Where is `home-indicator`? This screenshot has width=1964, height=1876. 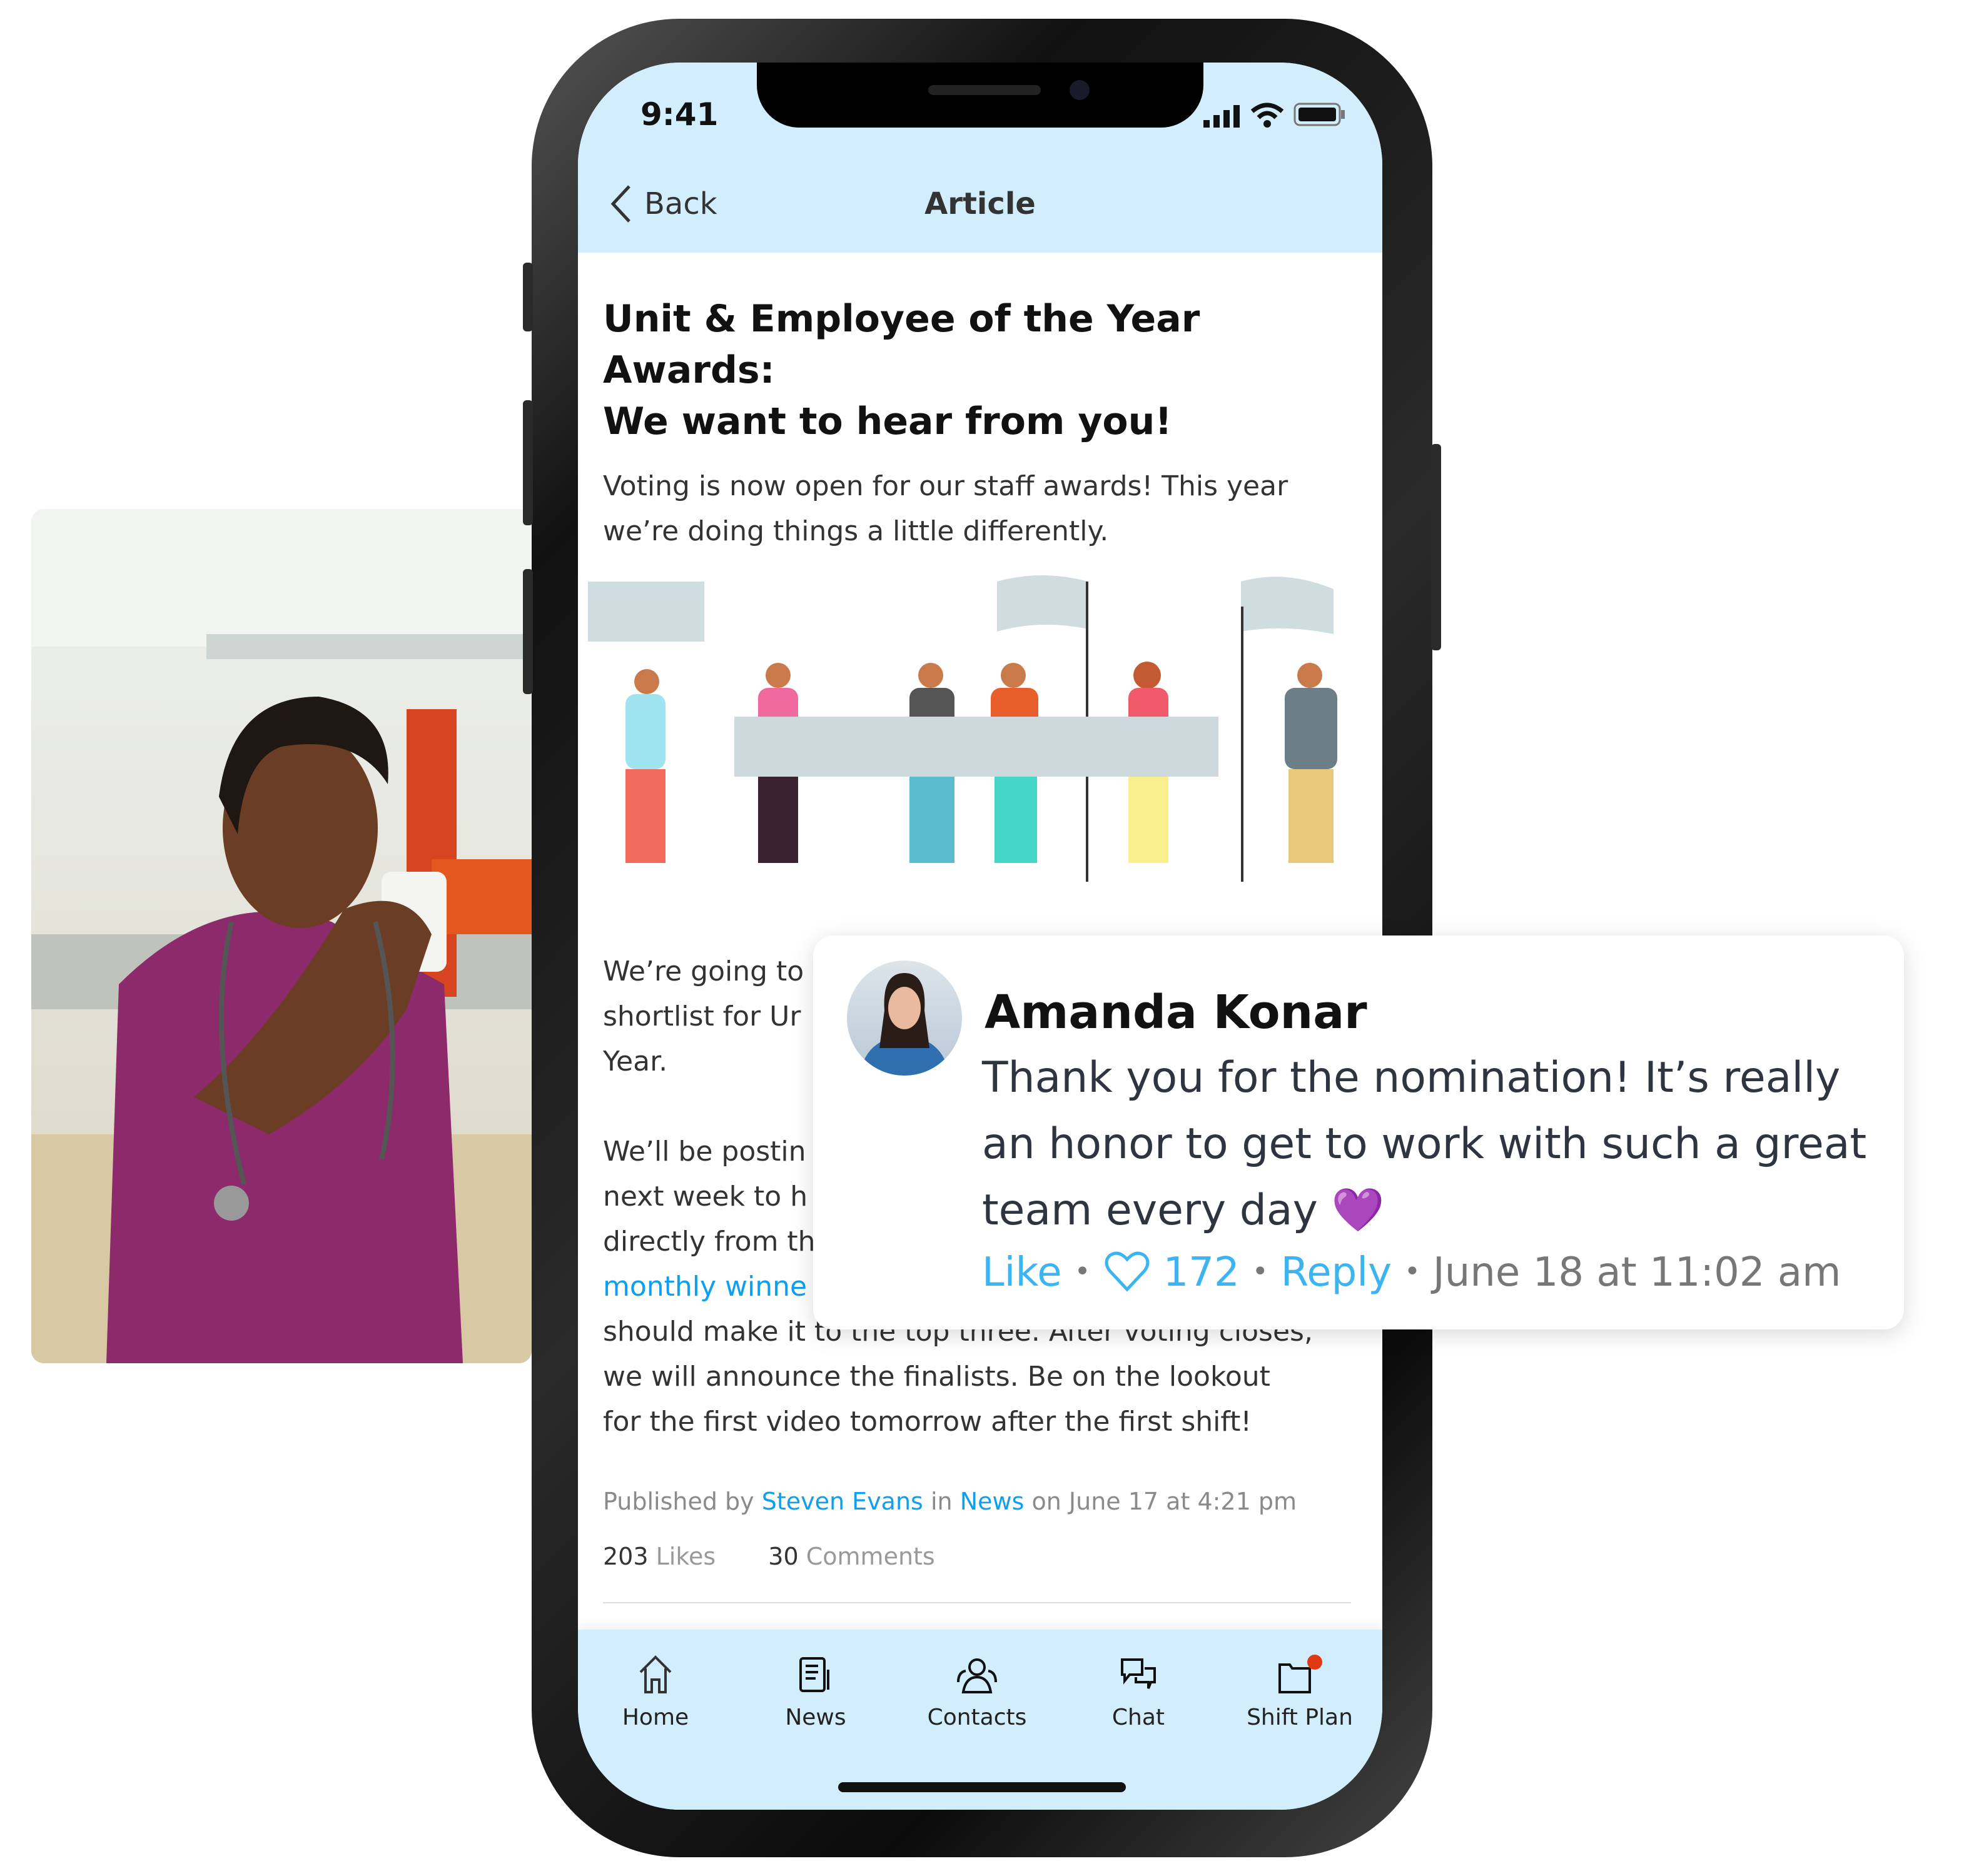 home-indicator is located at coordinates (982, 1787).